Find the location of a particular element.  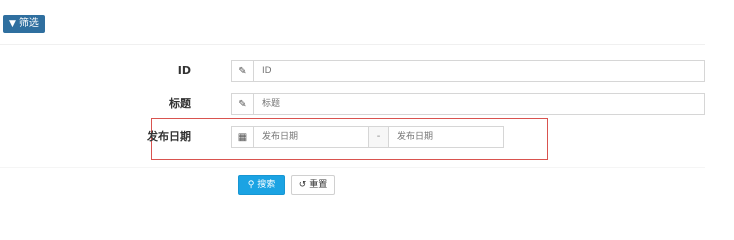

title-label: 标题 is located at coordinates (180, 103).